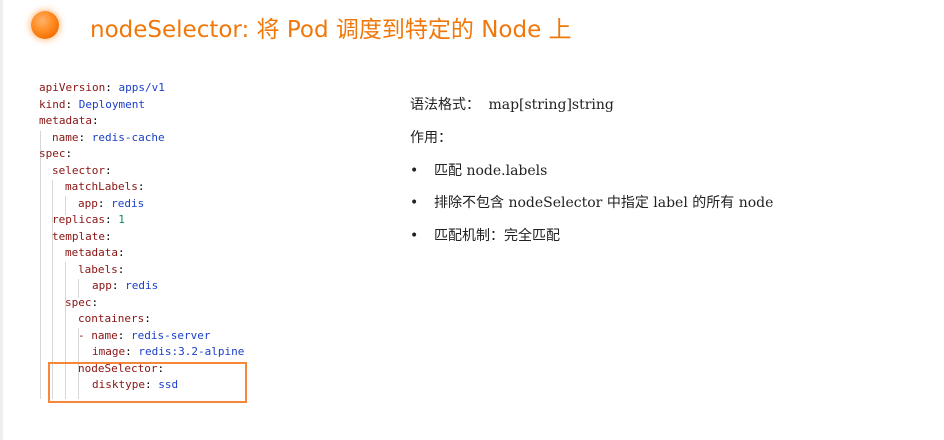 This screenshot has width=944, height=440. I want to click on left-edge-bar, so click(1, 220).